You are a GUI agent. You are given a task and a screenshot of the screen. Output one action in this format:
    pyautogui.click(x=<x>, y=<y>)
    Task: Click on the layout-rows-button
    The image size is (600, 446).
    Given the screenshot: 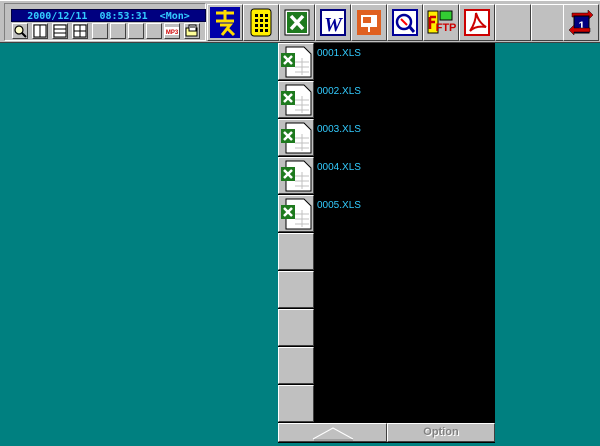 What is the action you would take?
    pyautogui.click(x=60, y=31)
    